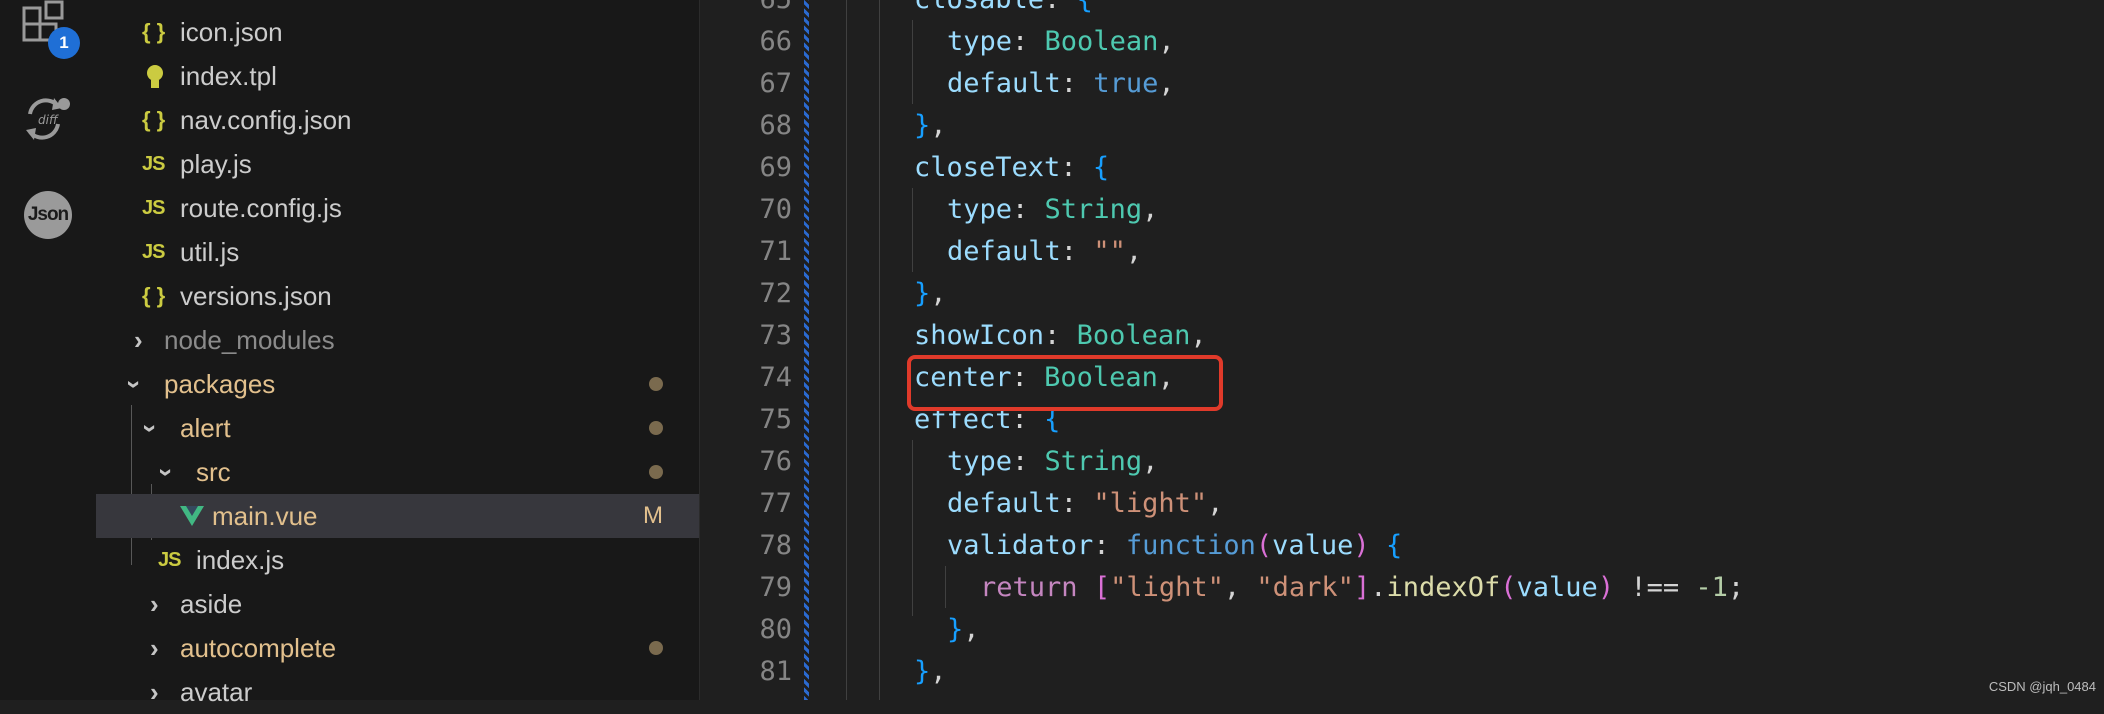  Describe the element at coordinates (806, 350) in the screenshot. I see `modified-lines-gutter` at that location.